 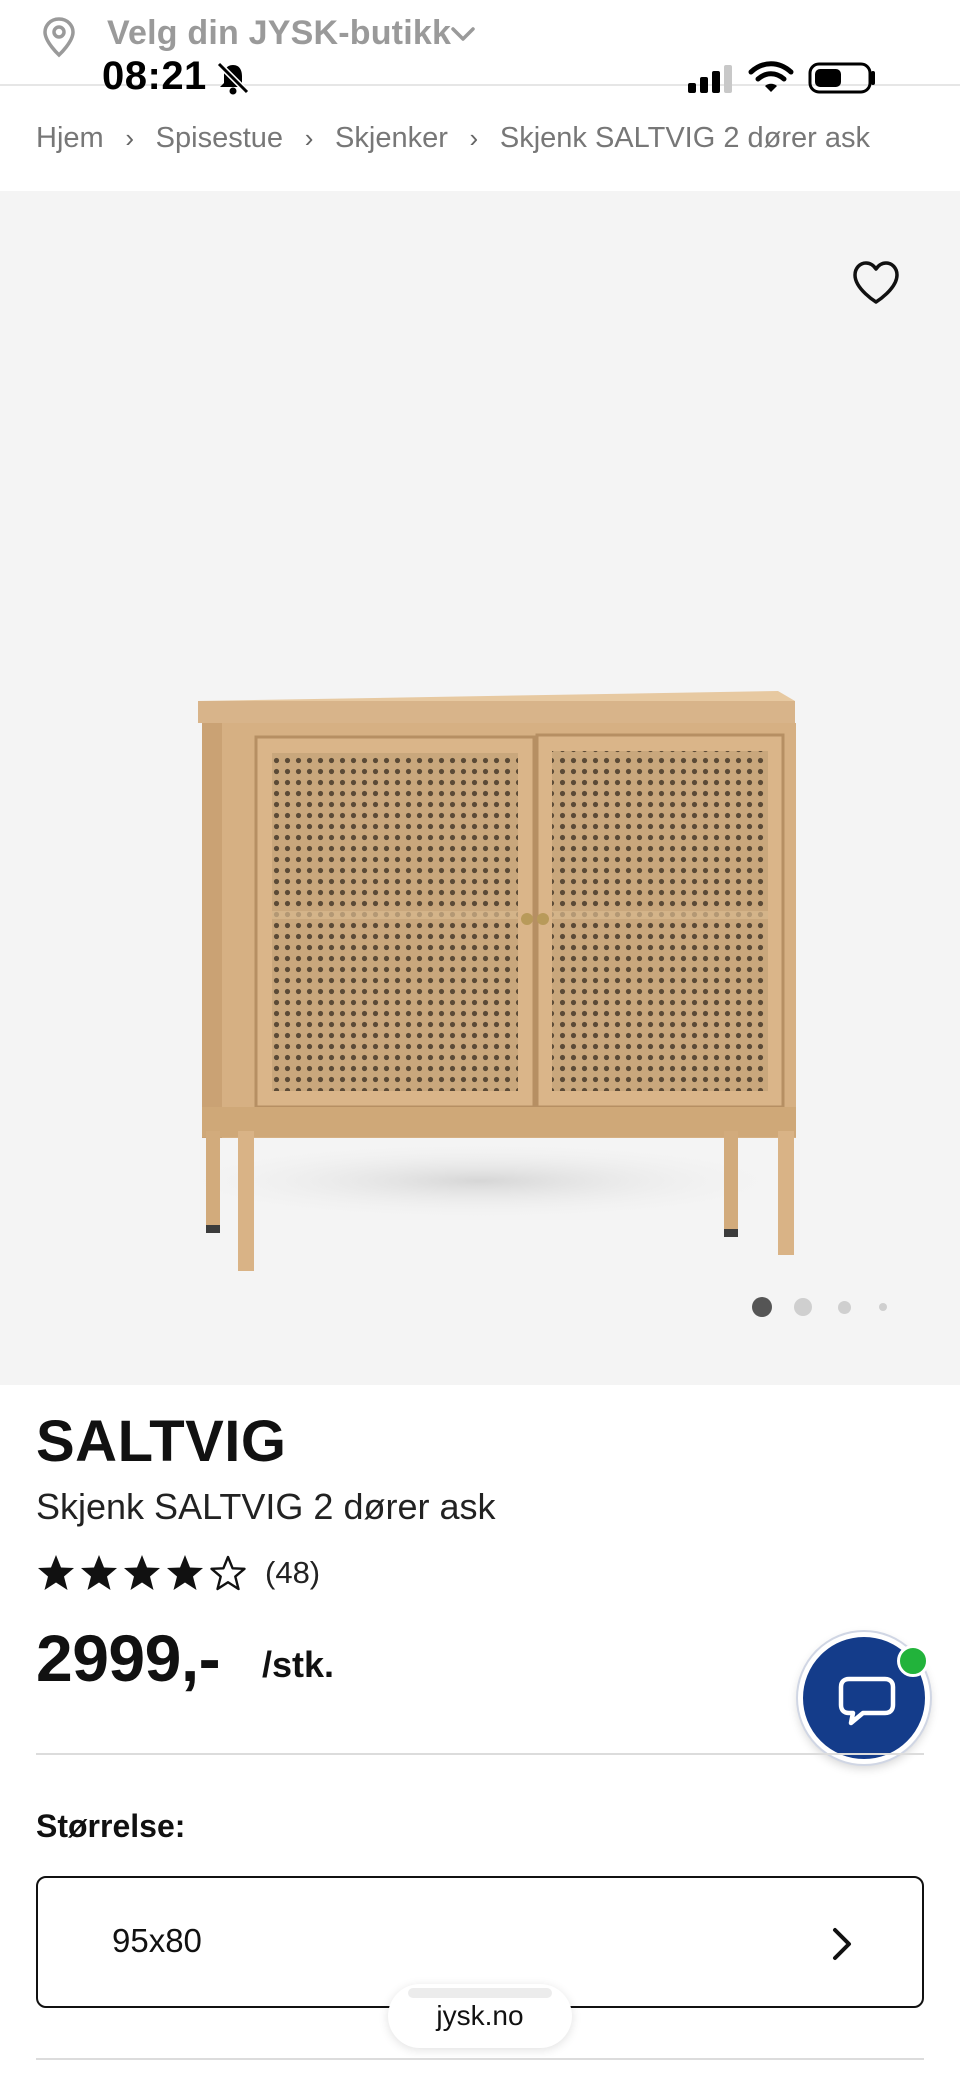 I want to click on browser-url-pill: jysk.no, so click(x=480, y=2016).